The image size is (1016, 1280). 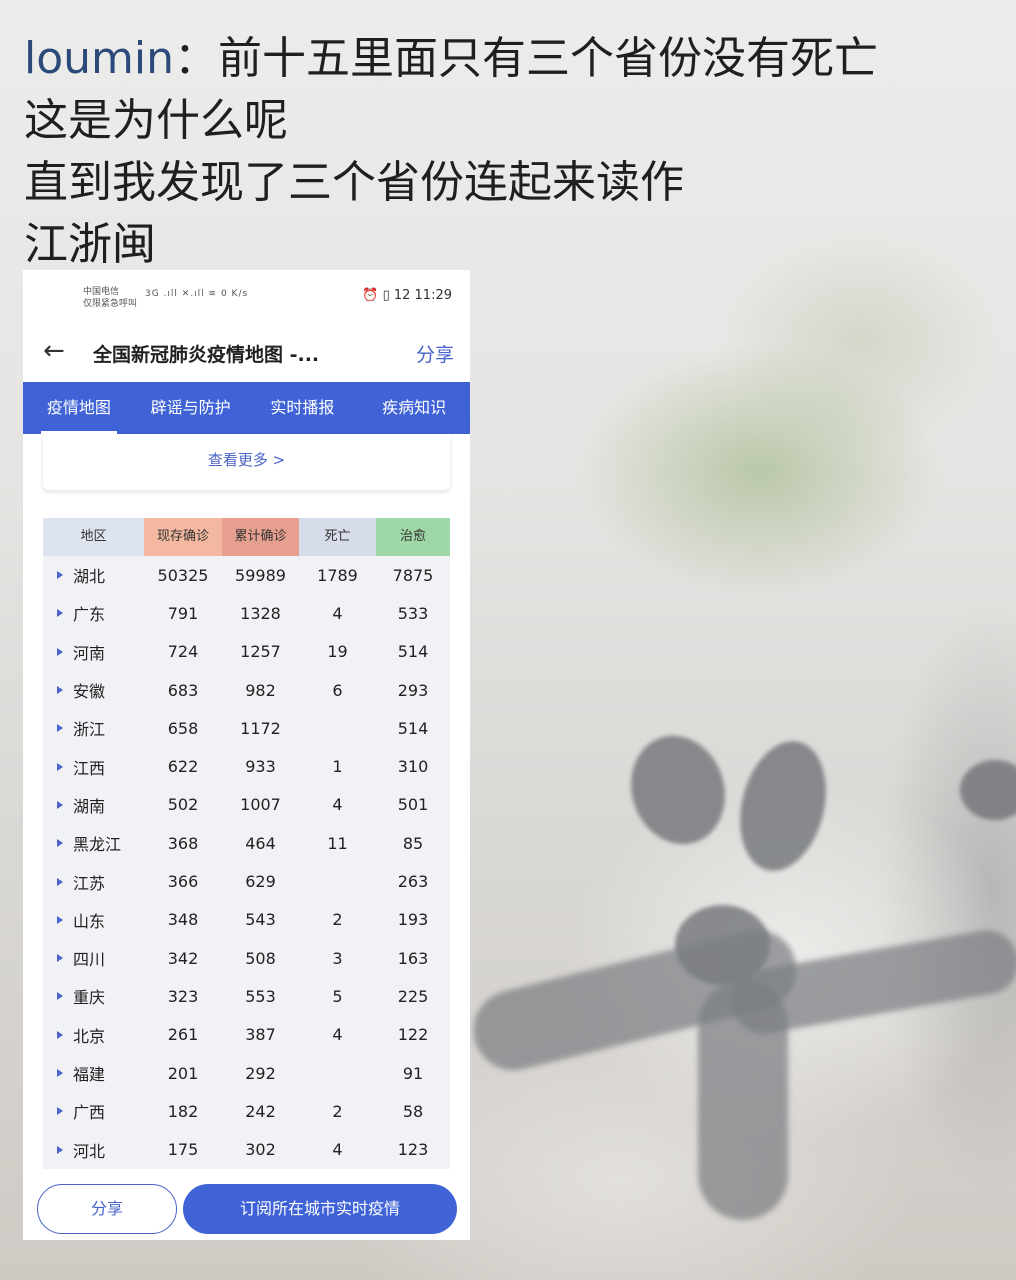 What do you see at coordinates (183, 1111) in the screenshot?
I see `current-confirmed-cell: 182` at bounding box center [183, 1111].